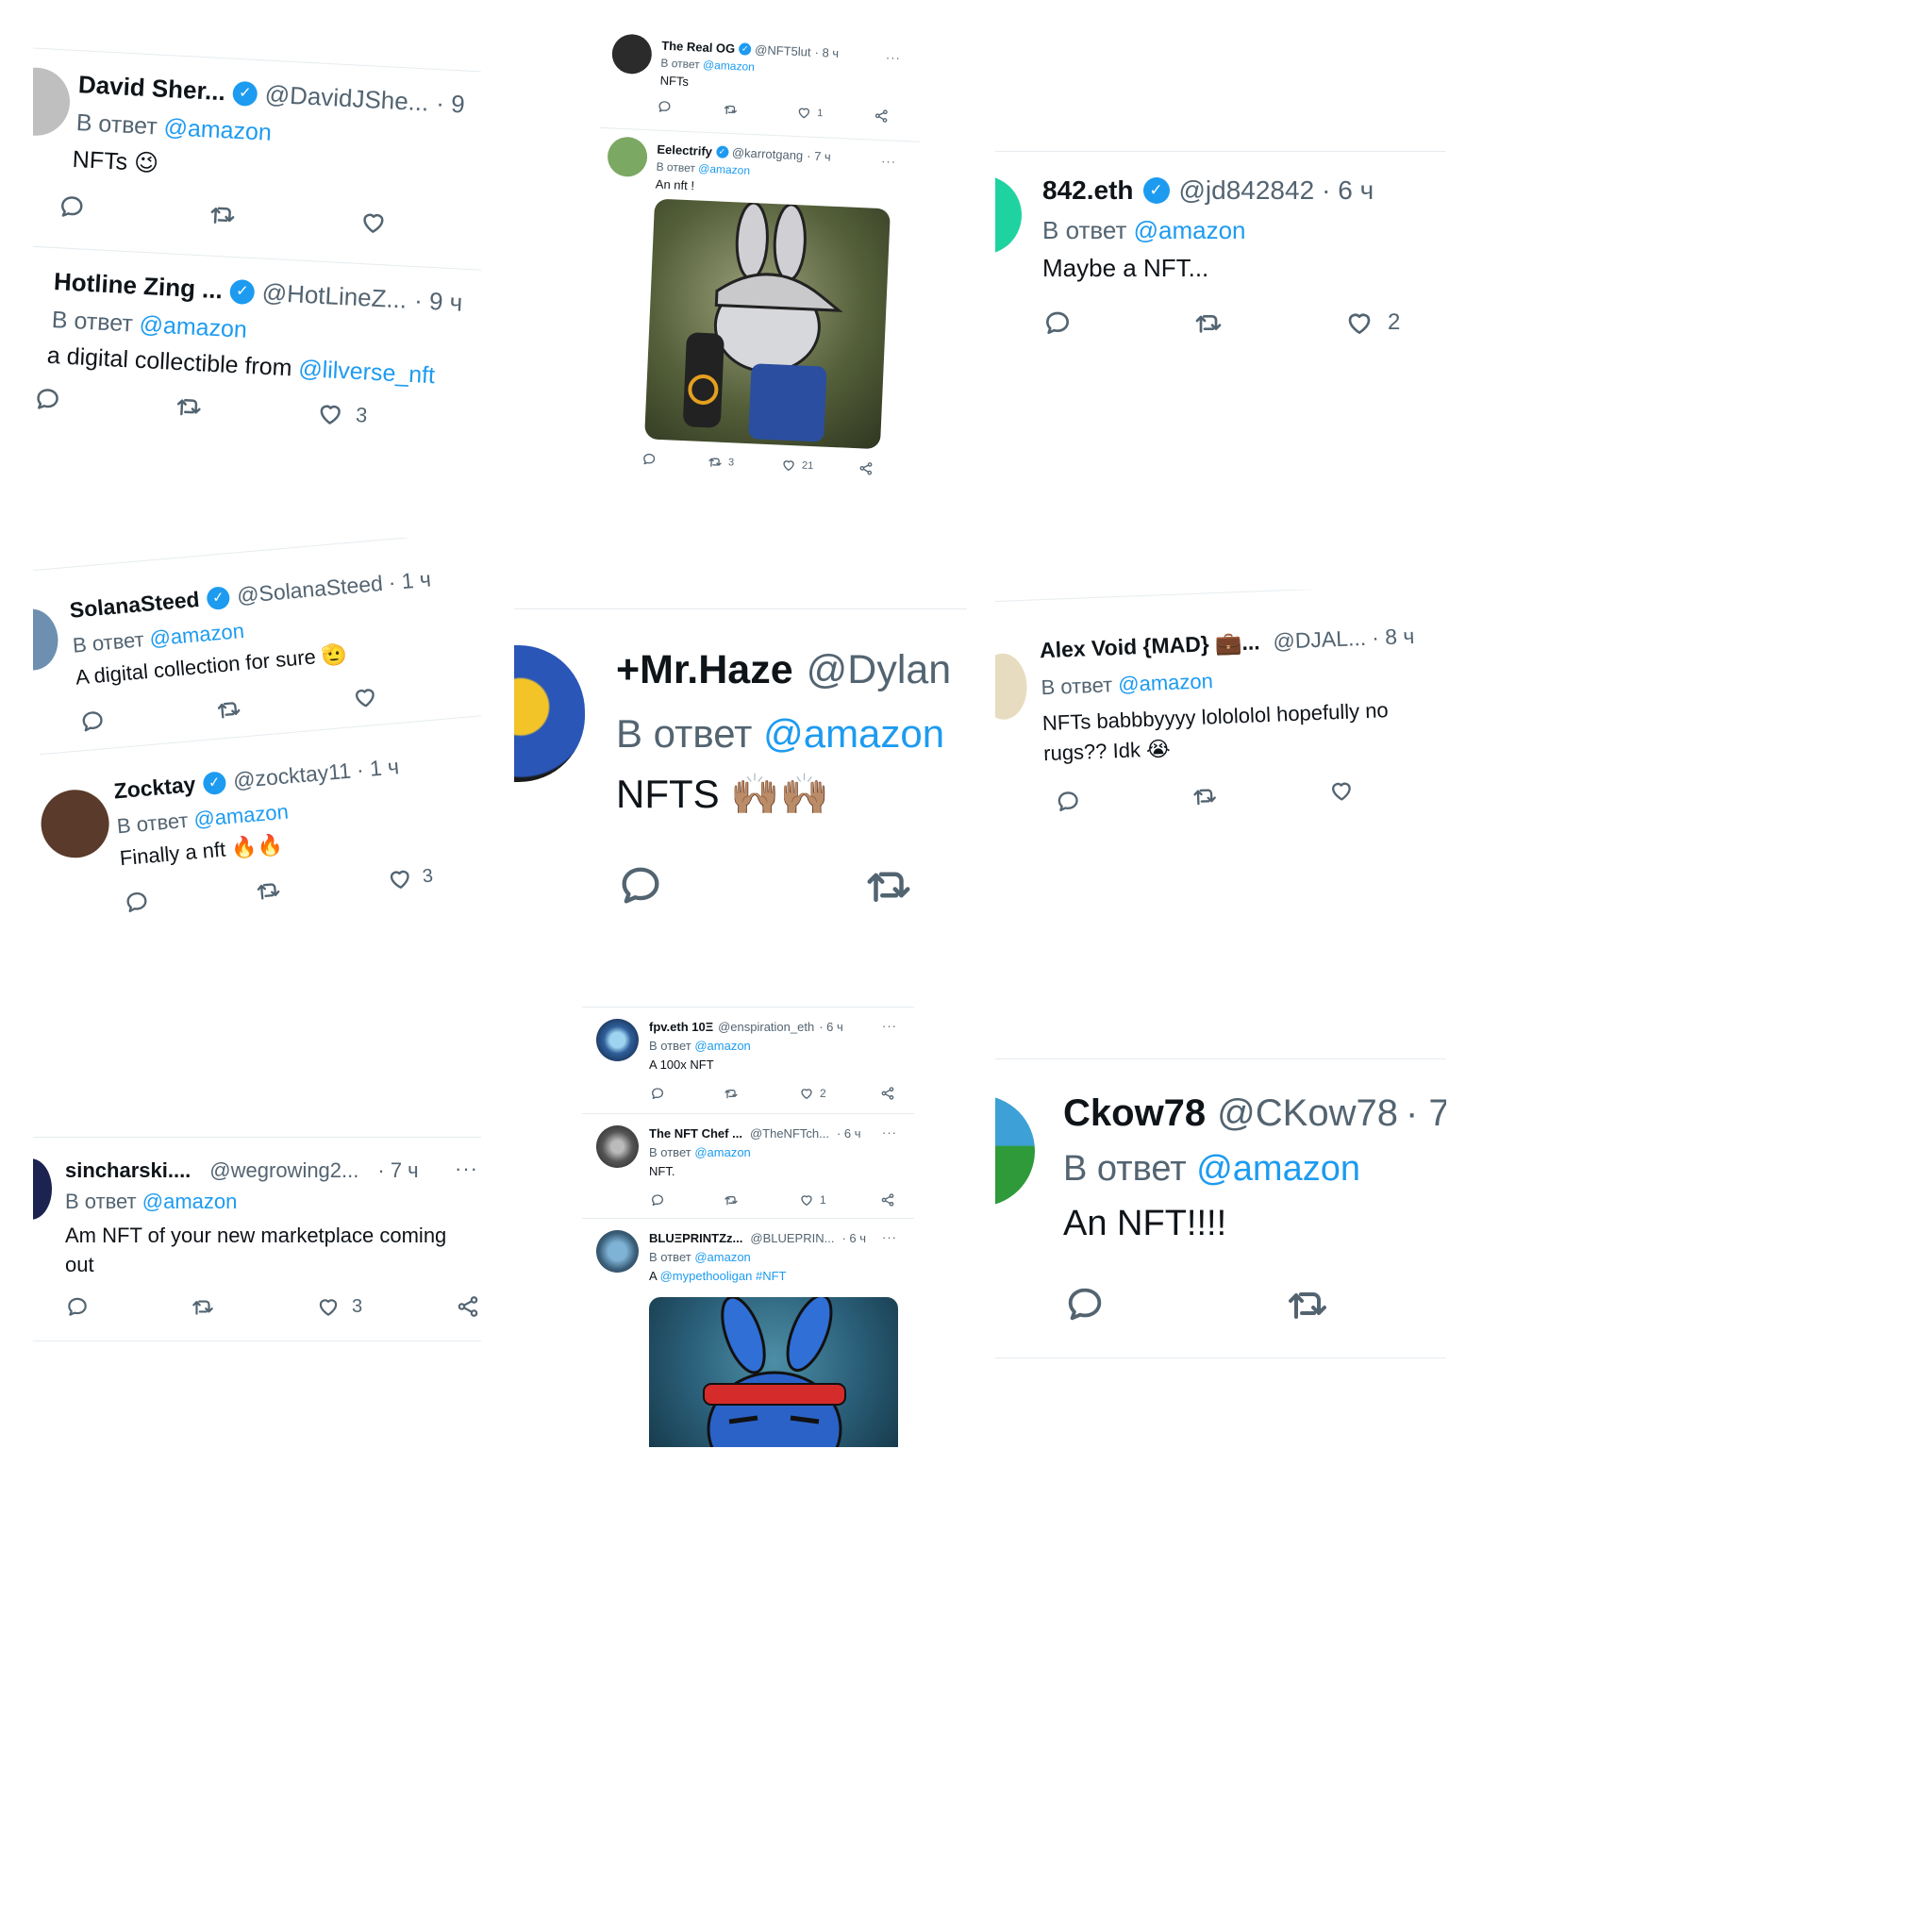  Describe the element at coordinates (1341, 791) in the screenshot. I see `like-button` at that location.